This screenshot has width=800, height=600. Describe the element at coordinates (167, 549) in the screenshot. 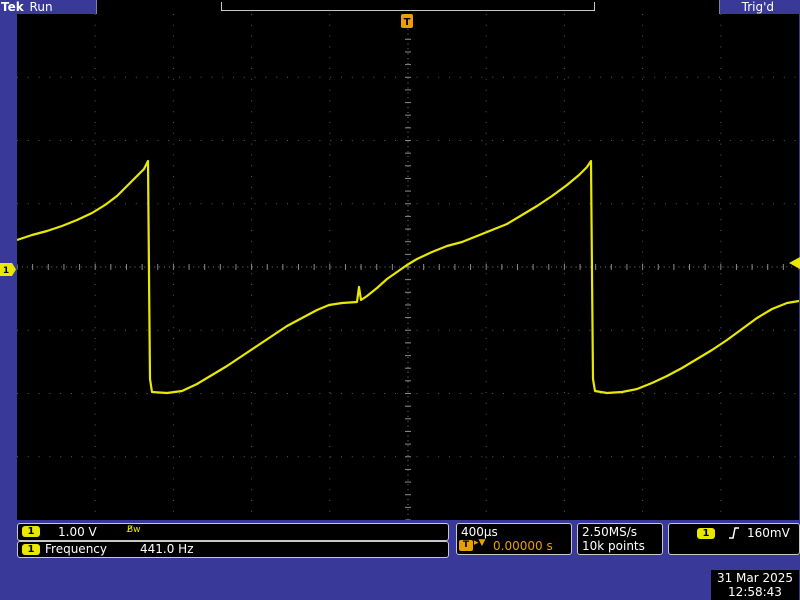

I see `measurement-value: 441.0 Hz` at that location.